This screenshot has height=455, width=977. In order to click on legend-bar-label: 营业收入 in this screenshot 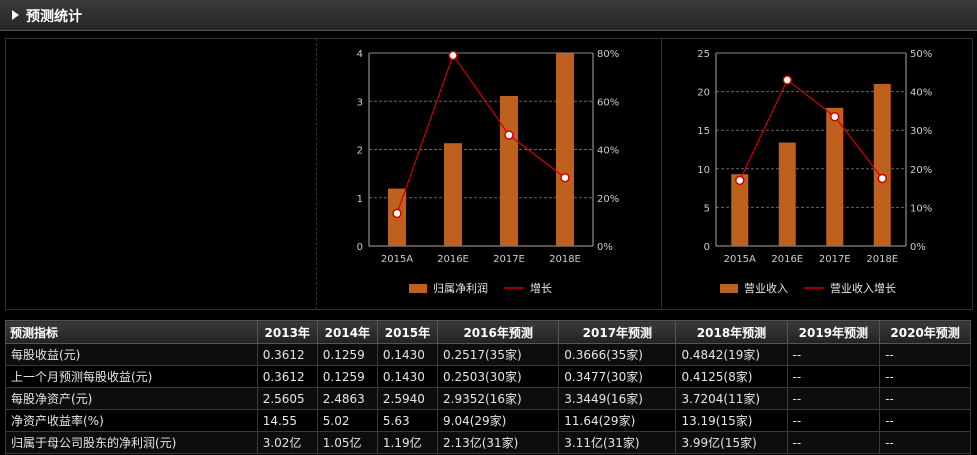, I will do `click(766, 288)`.